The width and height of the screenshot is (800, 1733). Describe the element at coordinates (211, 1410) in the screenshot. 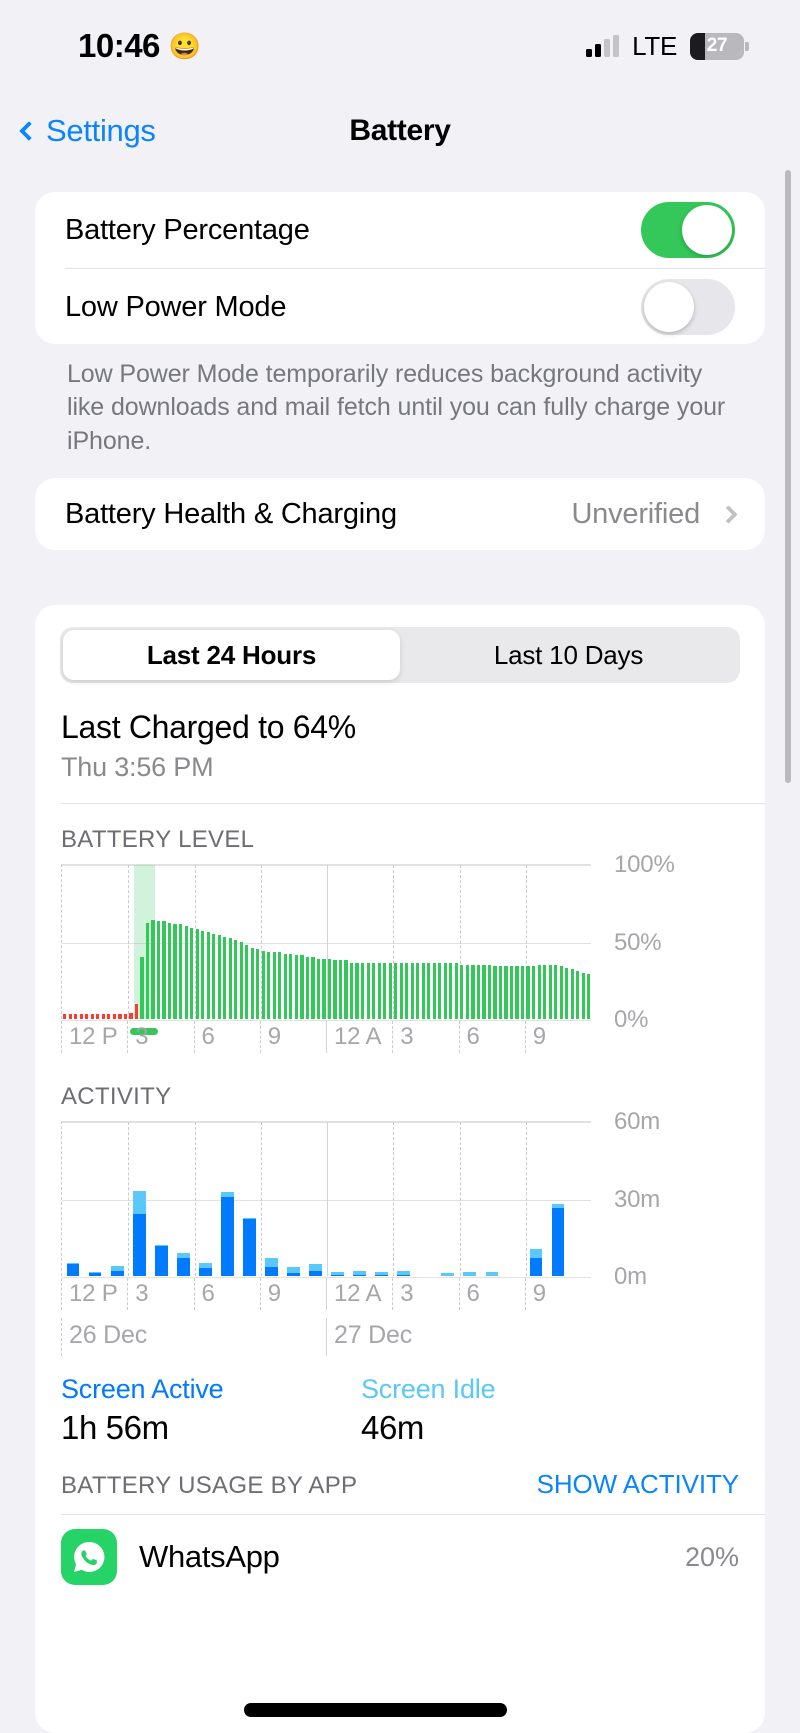

I see `legend-screen-active: Screen Active 1h 56m` at that location.